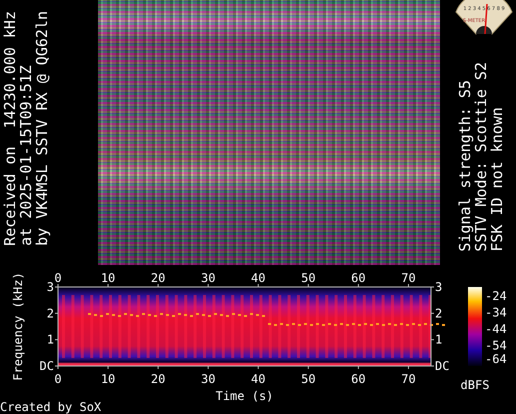 Image resolution: width=516 pixels, height=414 pixels. I want to click on reception-info-text: by VK4MSL SSTV RX @ QG62ln, so click(42, 128).